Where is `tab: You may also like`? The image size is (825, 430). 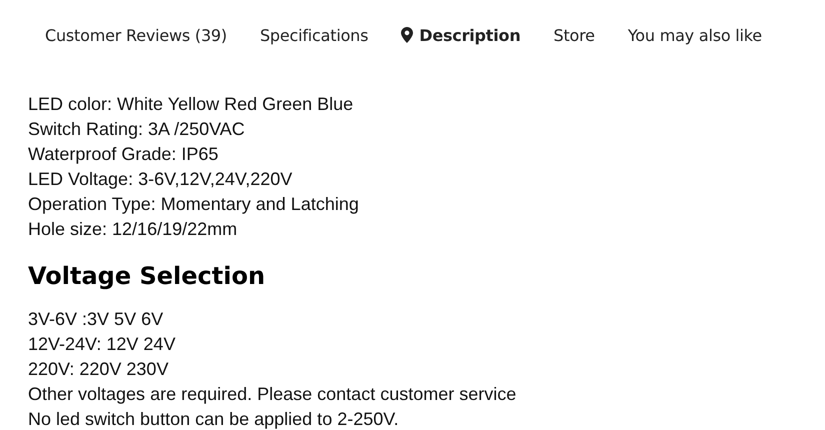
tab: You may also like is located at coordinates (695, 35).